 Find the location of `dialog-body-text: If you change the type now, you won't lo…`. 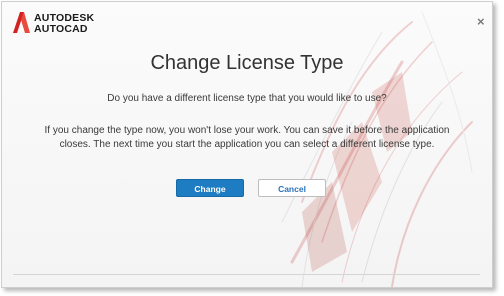

dialog-body-text: If you change the type now, you won't lo… is located at coordinates (247, 137).